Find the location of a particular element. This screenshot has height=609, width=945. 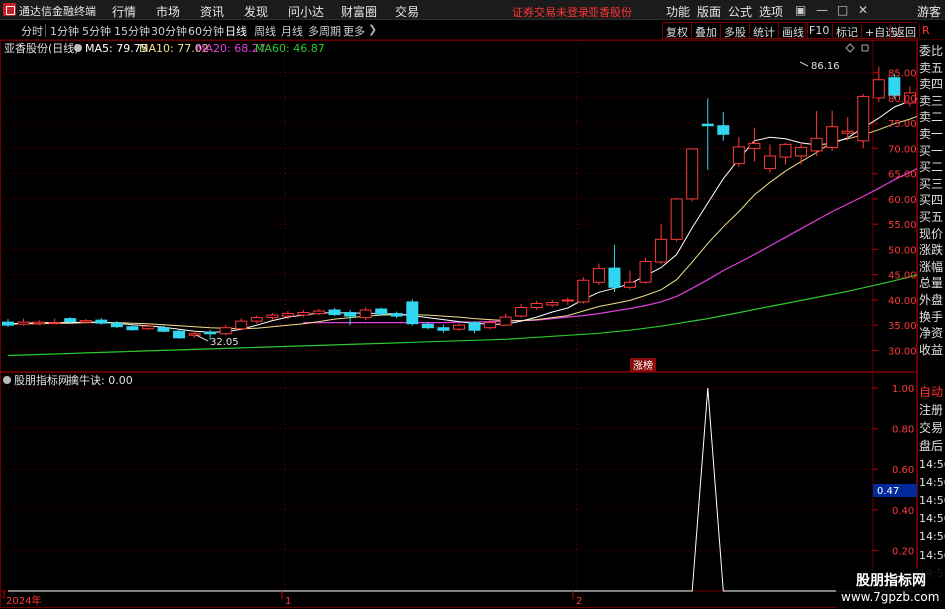

multi-stock-button: 多股 is located at coordinates (735, 30).